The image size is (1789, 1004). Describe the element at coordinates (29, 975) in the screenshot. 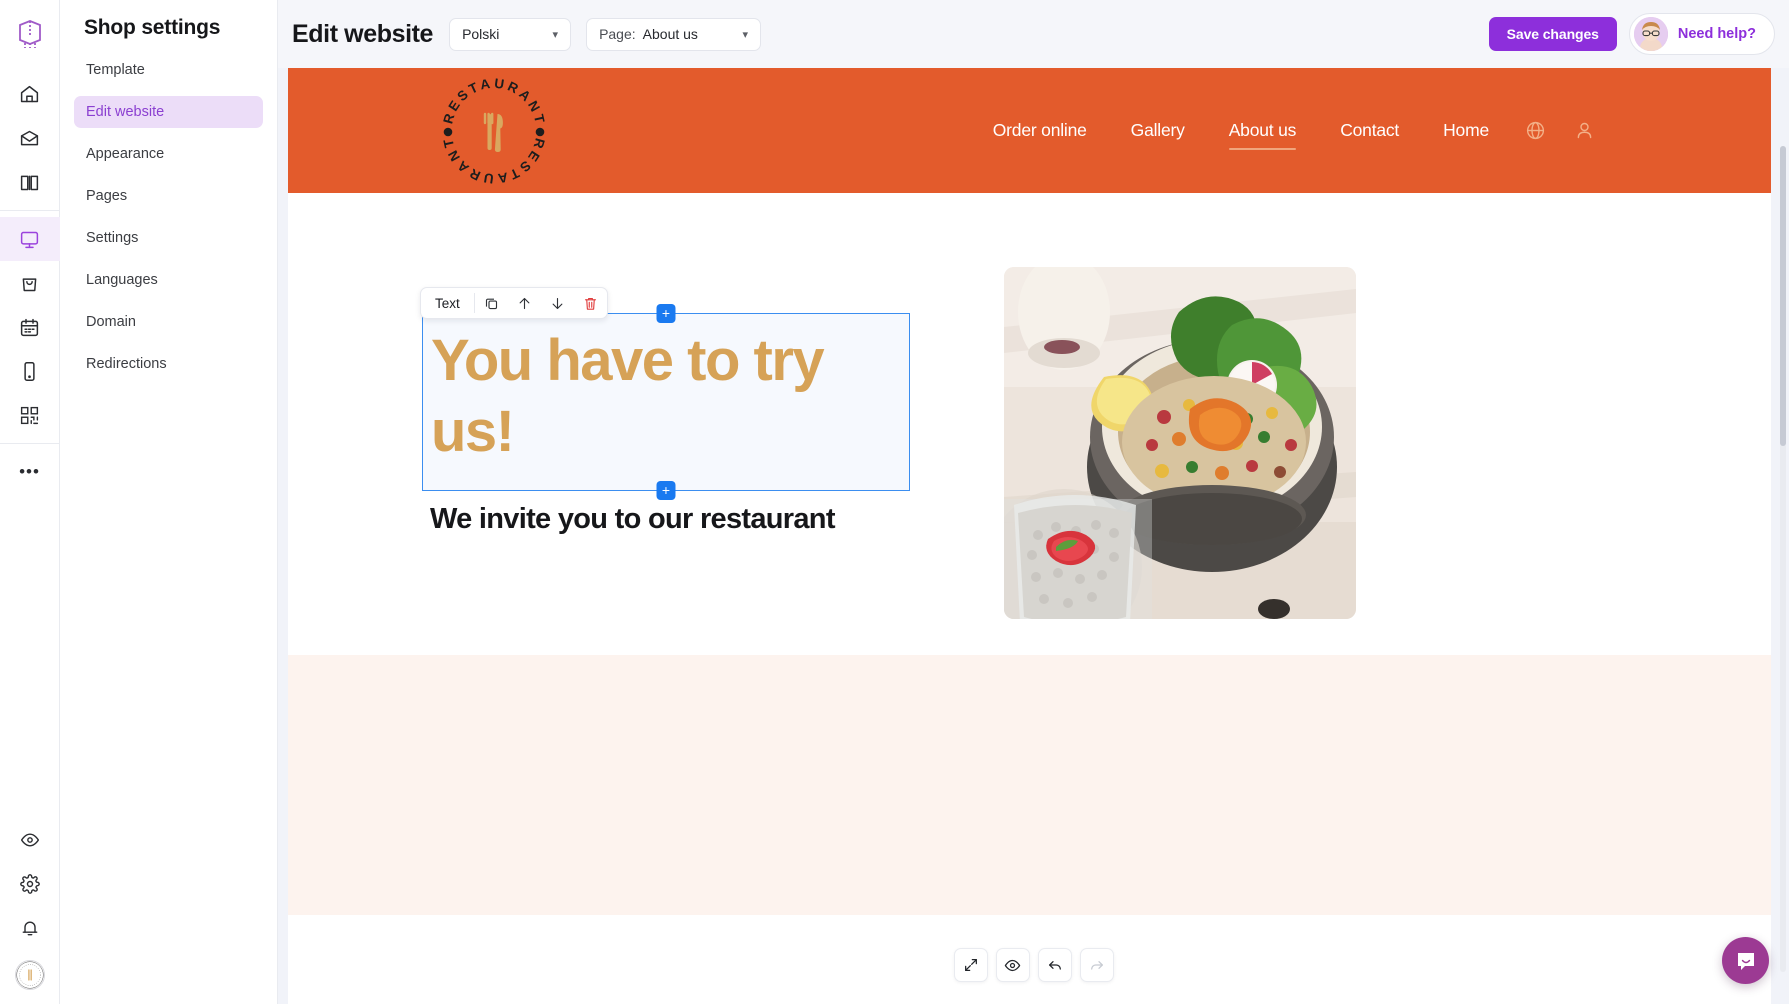

I see `shop-avatar` at that location.